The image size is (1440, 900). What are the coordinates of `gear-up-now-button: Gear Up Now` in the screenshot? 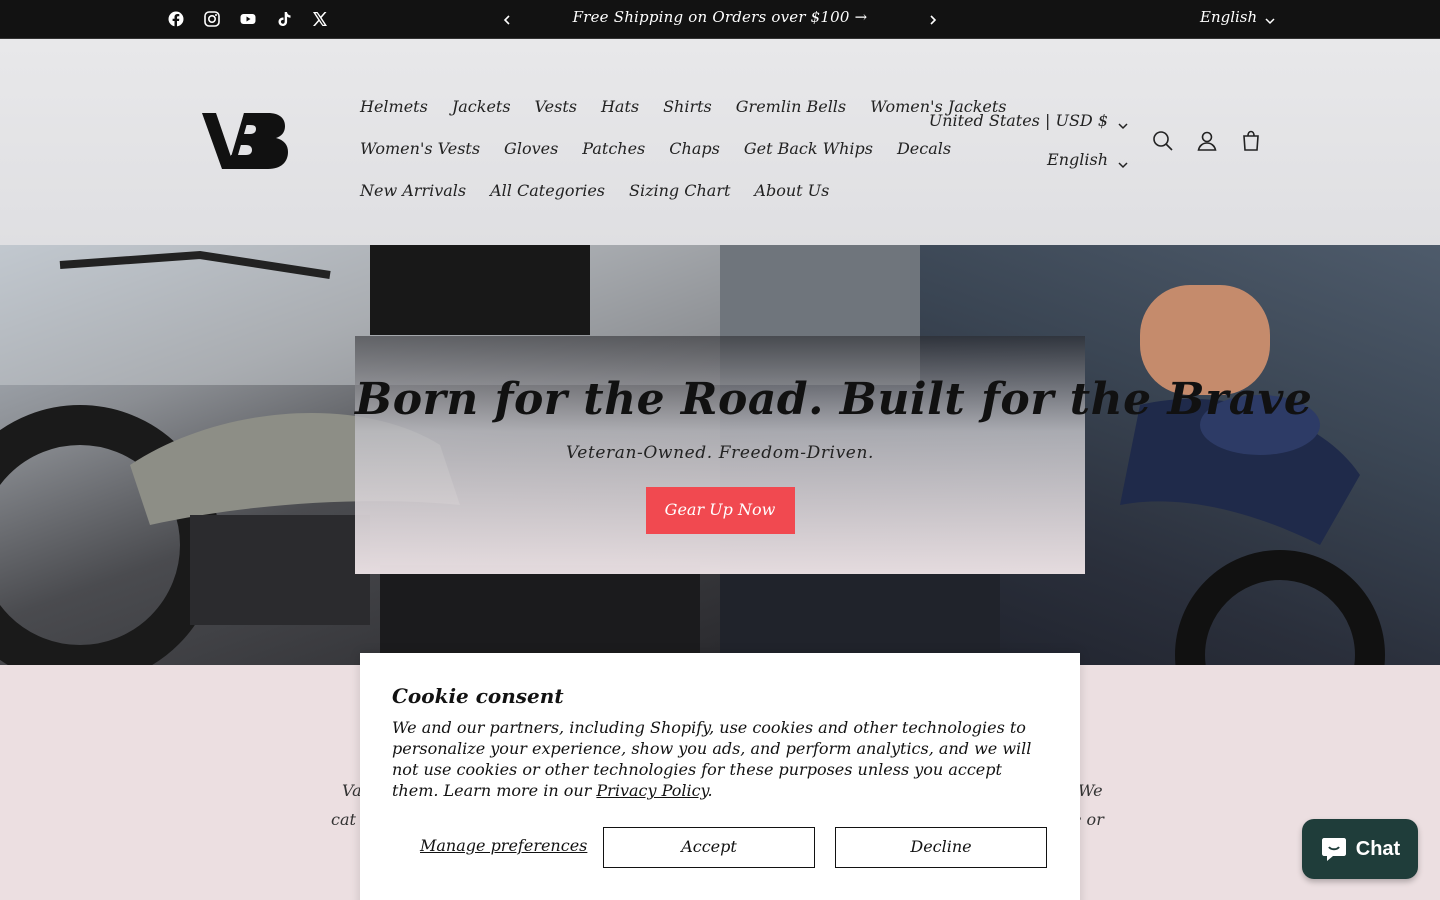 It's located at (720, 510).